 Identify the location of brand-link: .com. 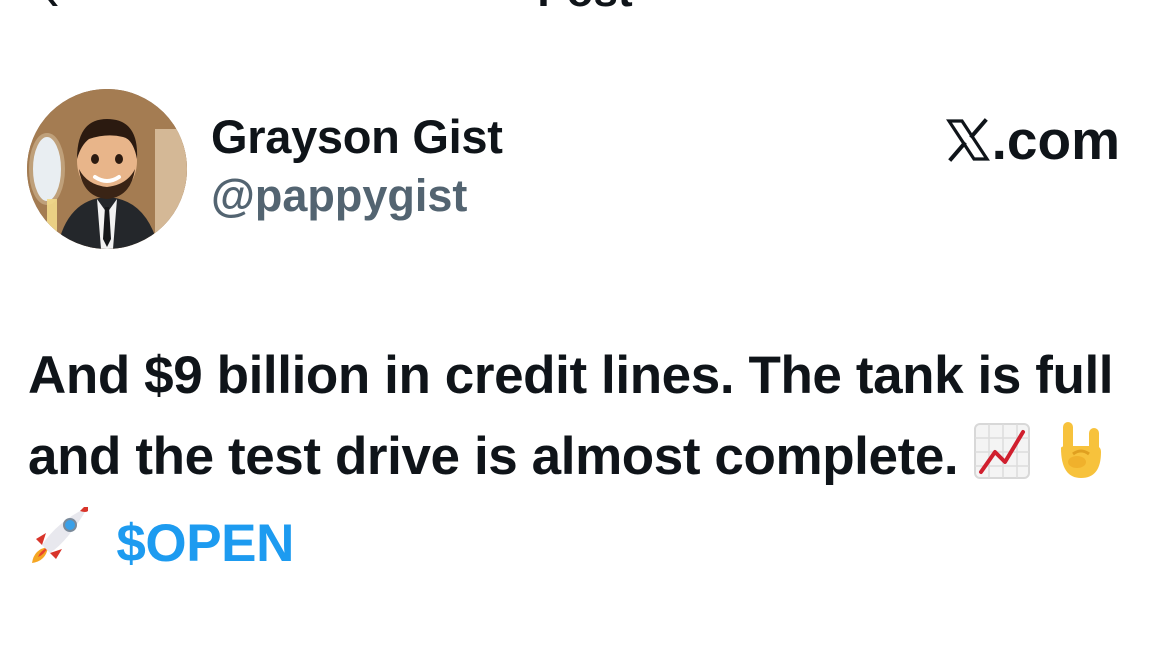
(1032, 140).